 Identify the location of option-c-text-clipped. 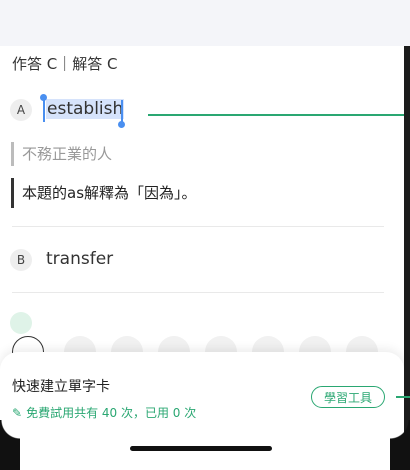
(85, 317).